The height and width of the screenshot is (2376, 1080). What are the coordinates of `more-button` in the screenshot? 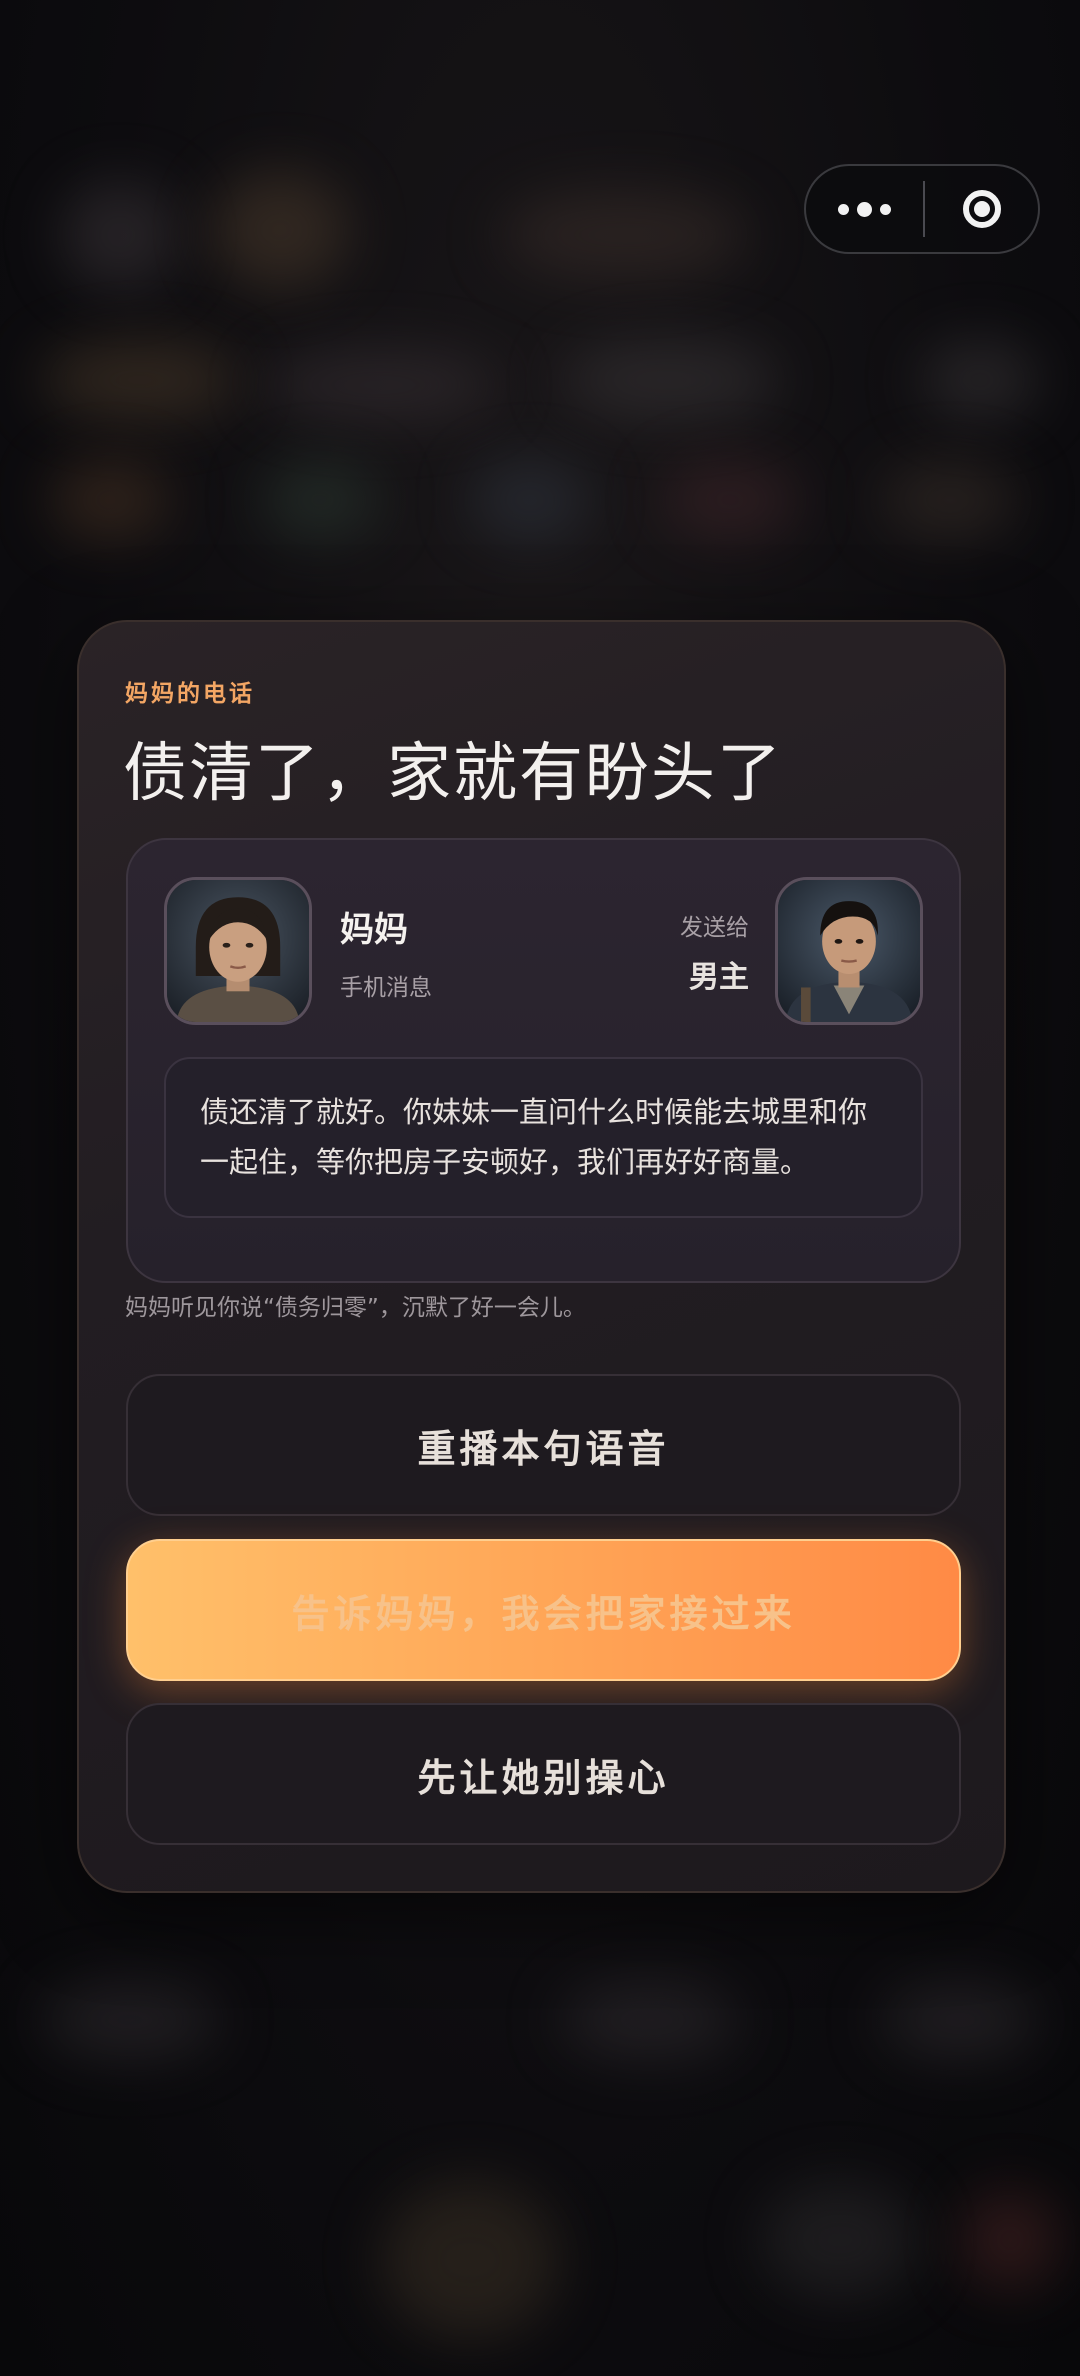 It's located at (864, 209).